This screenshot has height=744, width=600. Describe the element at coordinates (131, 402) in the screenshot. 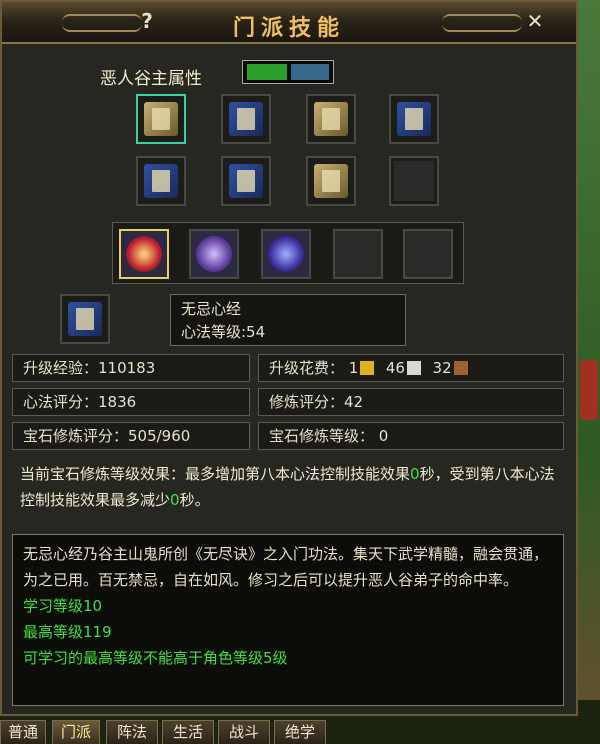

I see `xinfa-score: 心法评分：1836` at that location.